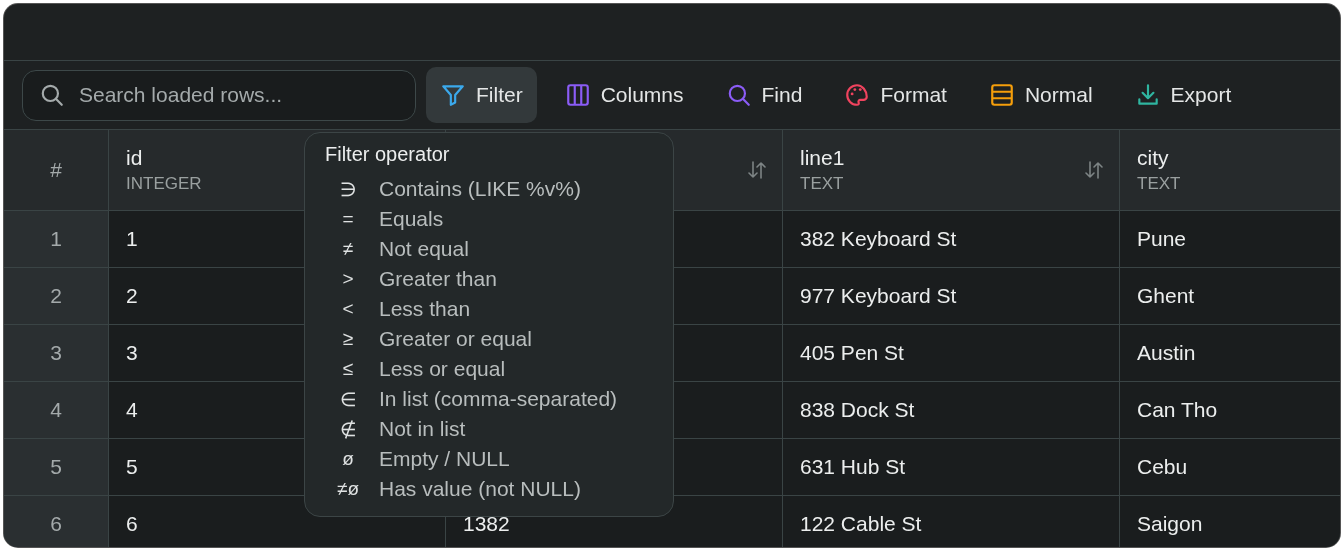  What do you see at coordinates (624, 95) in the screenshot?
I see `toolbar-button: Columns` at bounding box center [624, 95].